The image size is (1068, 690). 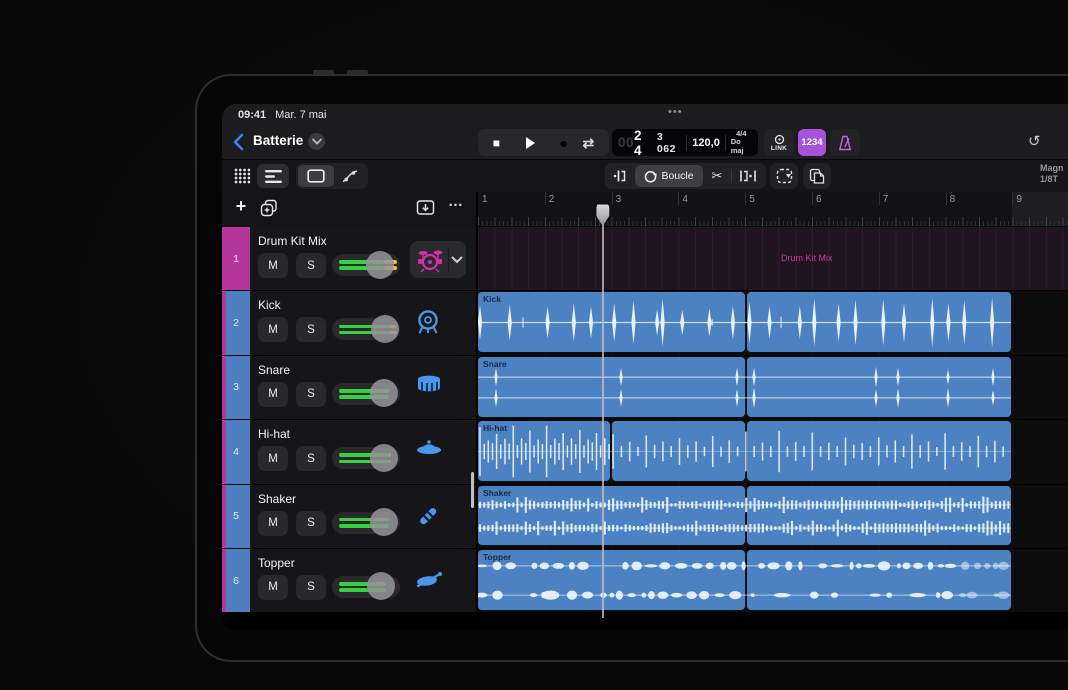 What do you see at coordinates (563, 143) in the screenshot?
I see `record-button: ●` at bounding box center [563, 143].